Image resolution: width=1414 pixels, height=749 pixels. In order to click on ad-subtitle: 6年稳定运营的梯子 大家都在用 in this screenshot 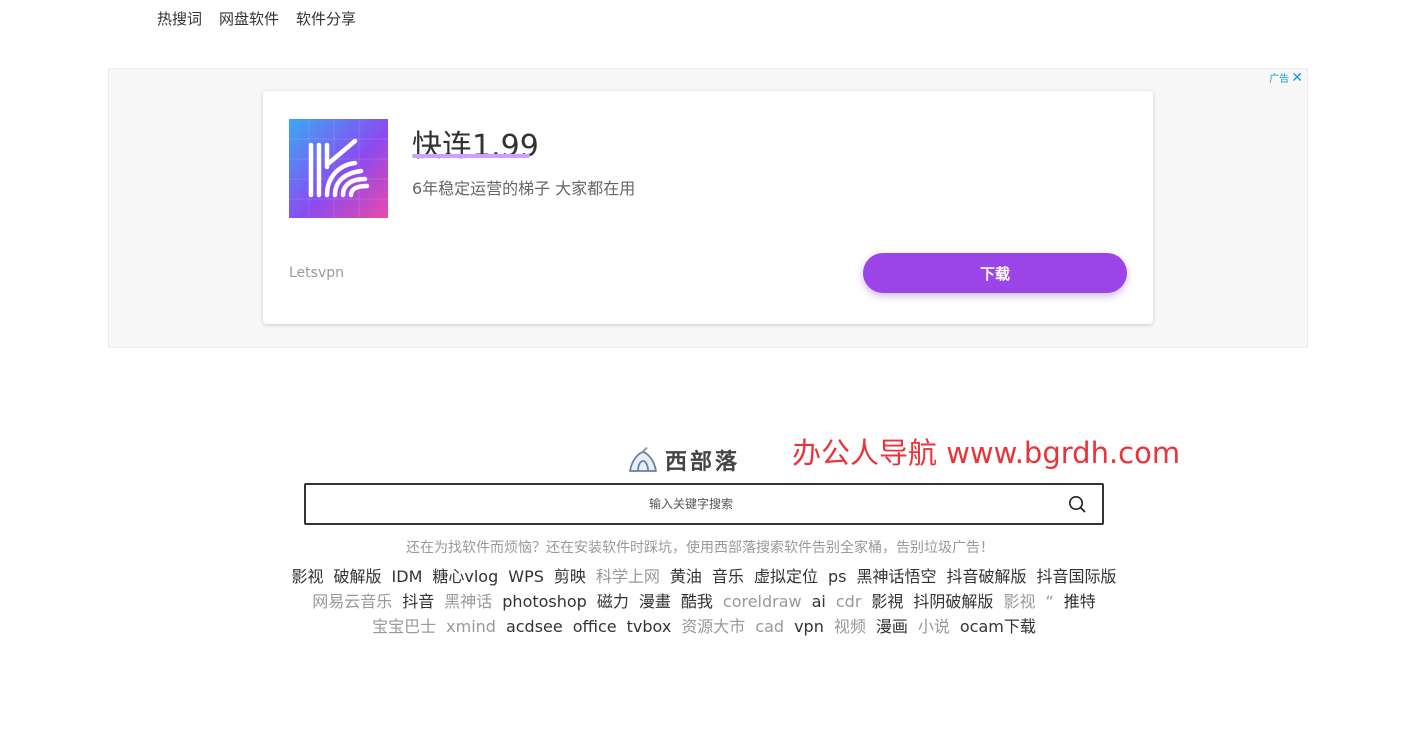, I will do `click(524, 188)`.